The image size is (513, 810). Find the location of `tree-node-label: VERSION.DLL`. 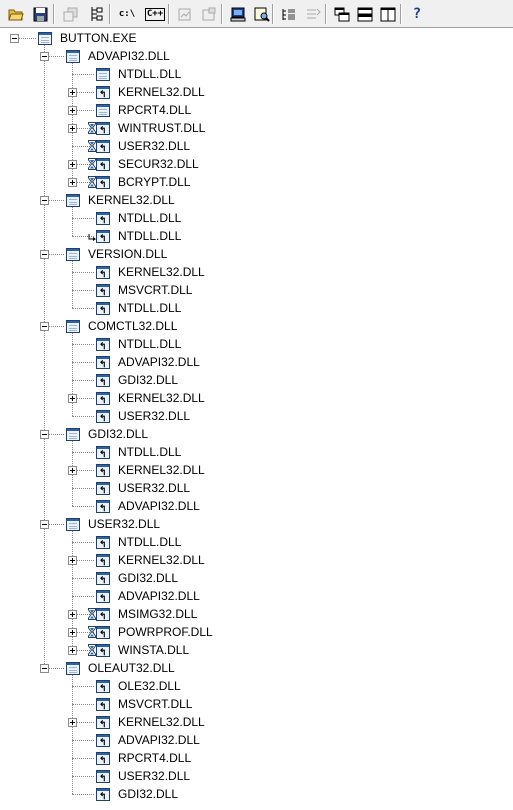

tree-node-label: VERSION.DLL is located at coordinates (127, 254).